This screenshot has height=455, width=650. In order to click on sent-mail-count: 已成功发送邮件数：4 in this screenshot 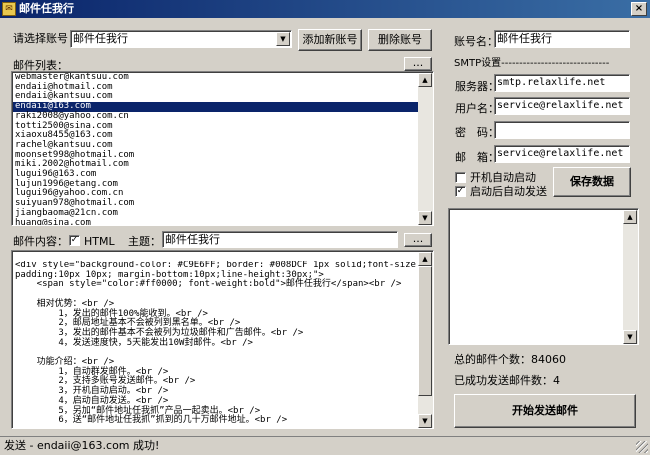, I will do `click(507, 380)`.